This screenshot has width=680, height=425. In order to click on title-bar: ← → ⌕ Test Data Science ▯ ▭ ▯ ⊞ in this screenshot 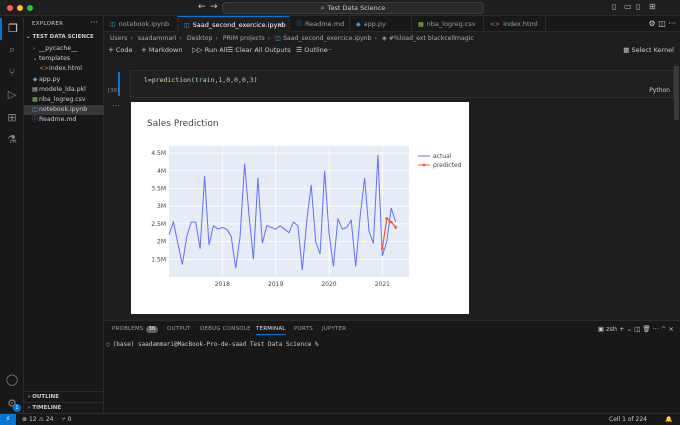, I will do `click(340, 8)`.